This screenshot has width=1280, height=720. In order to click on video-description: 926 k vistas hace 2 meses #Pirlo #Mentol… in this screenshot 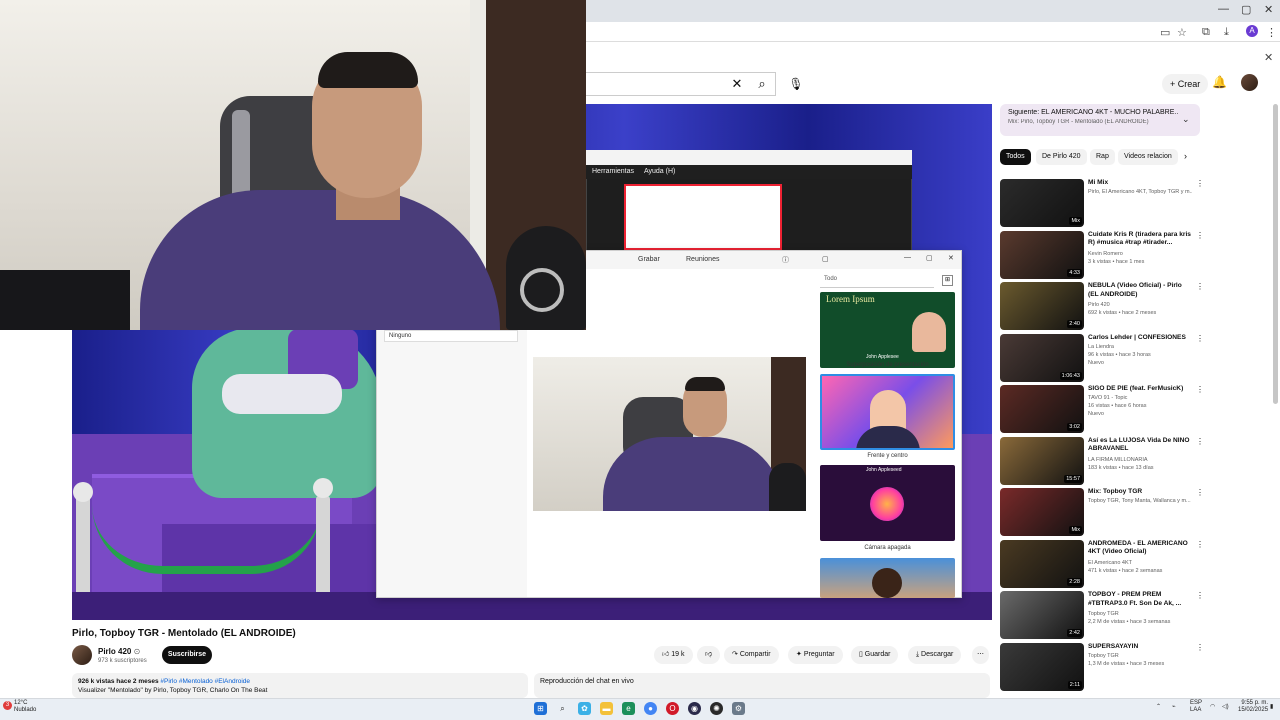, I will do `click(300, 685)`.